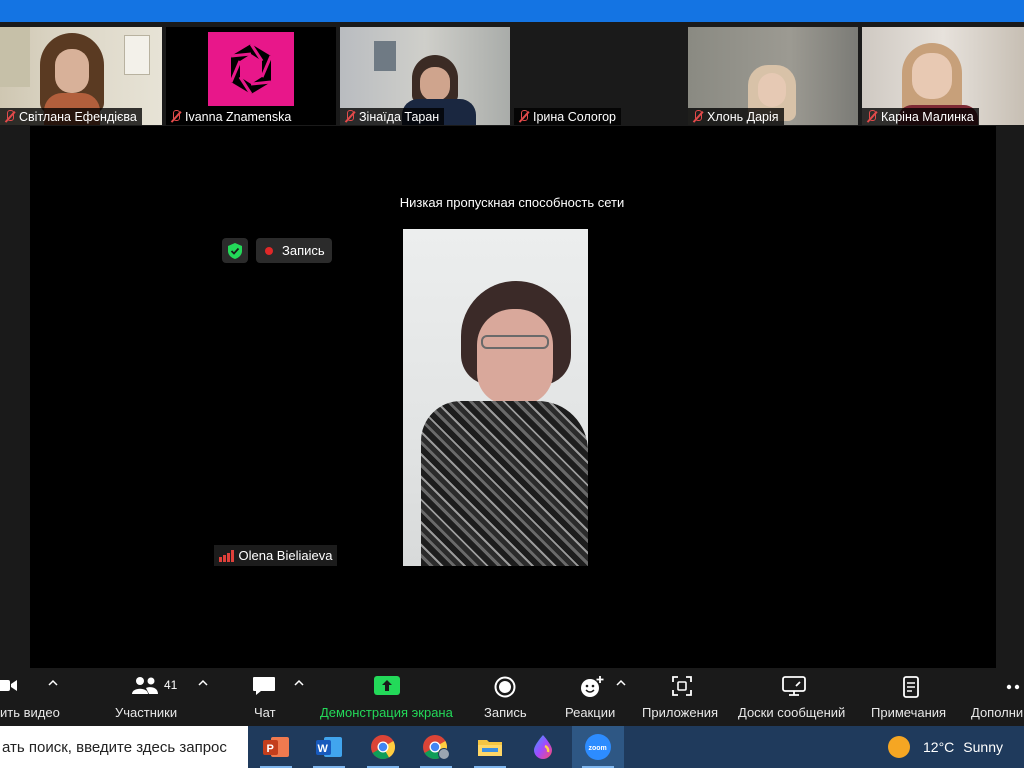 This screenshot has height=768, width=1024. I want to click on participant-tile: Ірина Сологор, so click(599, 76).